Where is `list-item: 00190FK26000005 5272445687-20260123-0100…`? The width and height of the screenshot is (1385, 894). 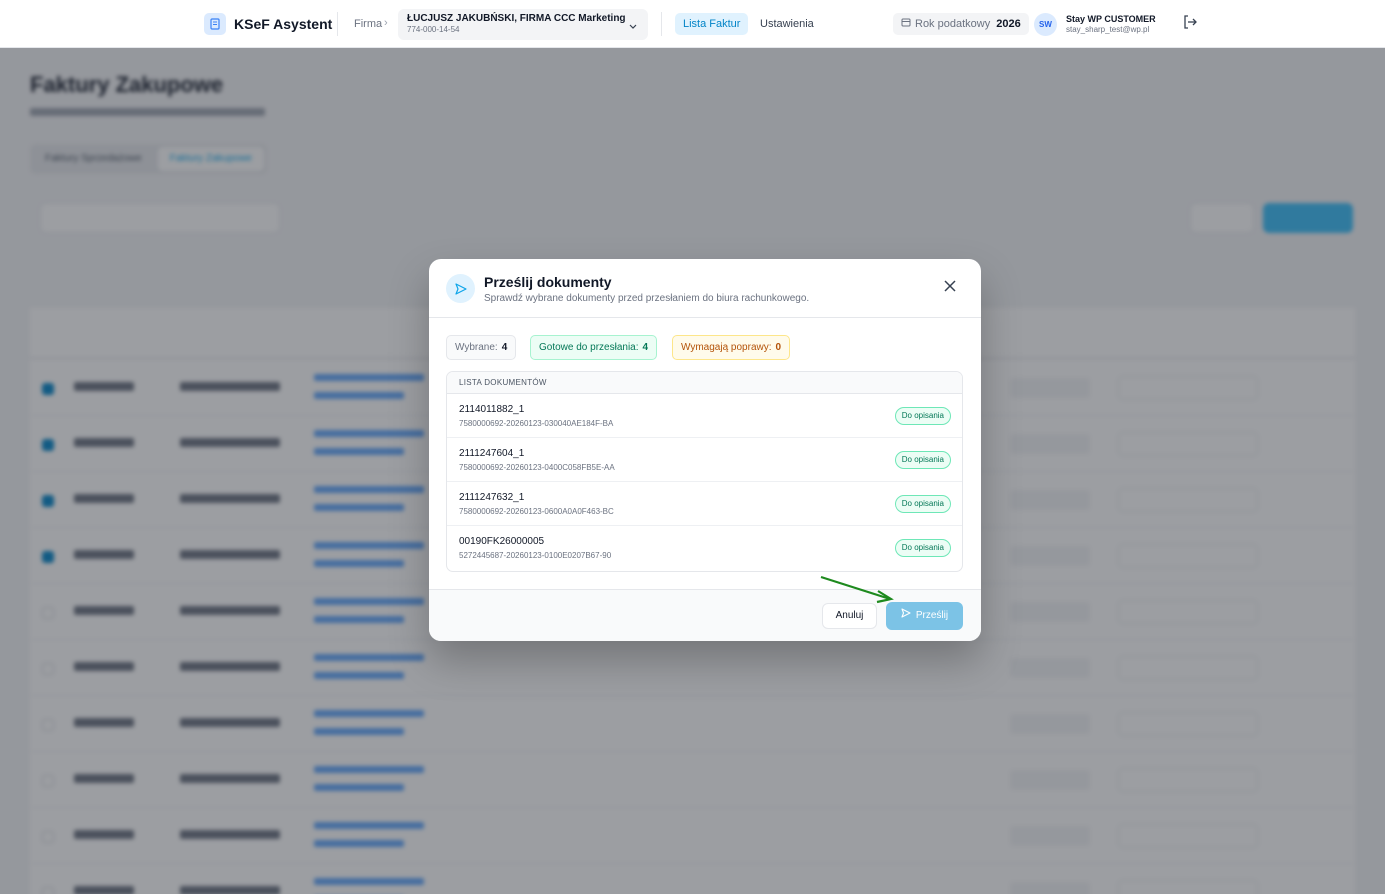
list-item: 00190FK26000005 5272445687-20260123-0100… is located at coordinates (704, 548).